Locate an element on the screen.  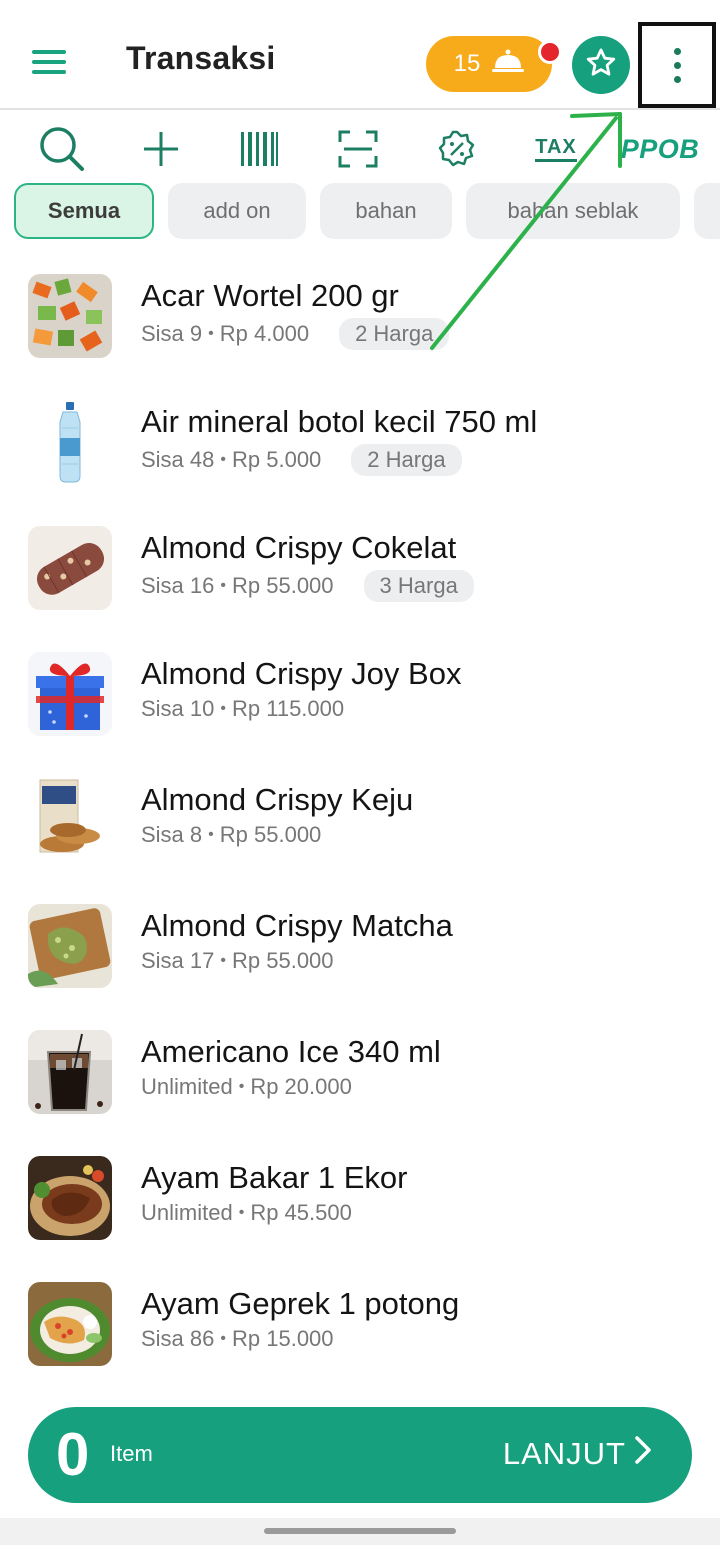
tax-icon: TAX is located at coordinates (556, 149).